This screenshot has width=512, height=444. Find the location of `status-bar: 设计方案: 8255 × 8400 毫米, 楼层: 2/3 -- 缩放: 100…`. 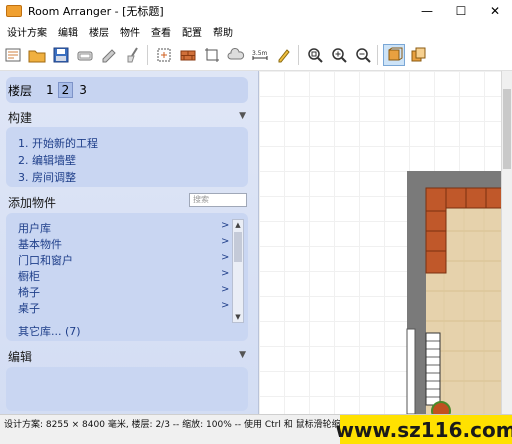

status-bar: 设计方案: 8255 × 8400 毫米, 楼层: 2/3 -- 缩放: 100… is located at coordinates (256, 429).